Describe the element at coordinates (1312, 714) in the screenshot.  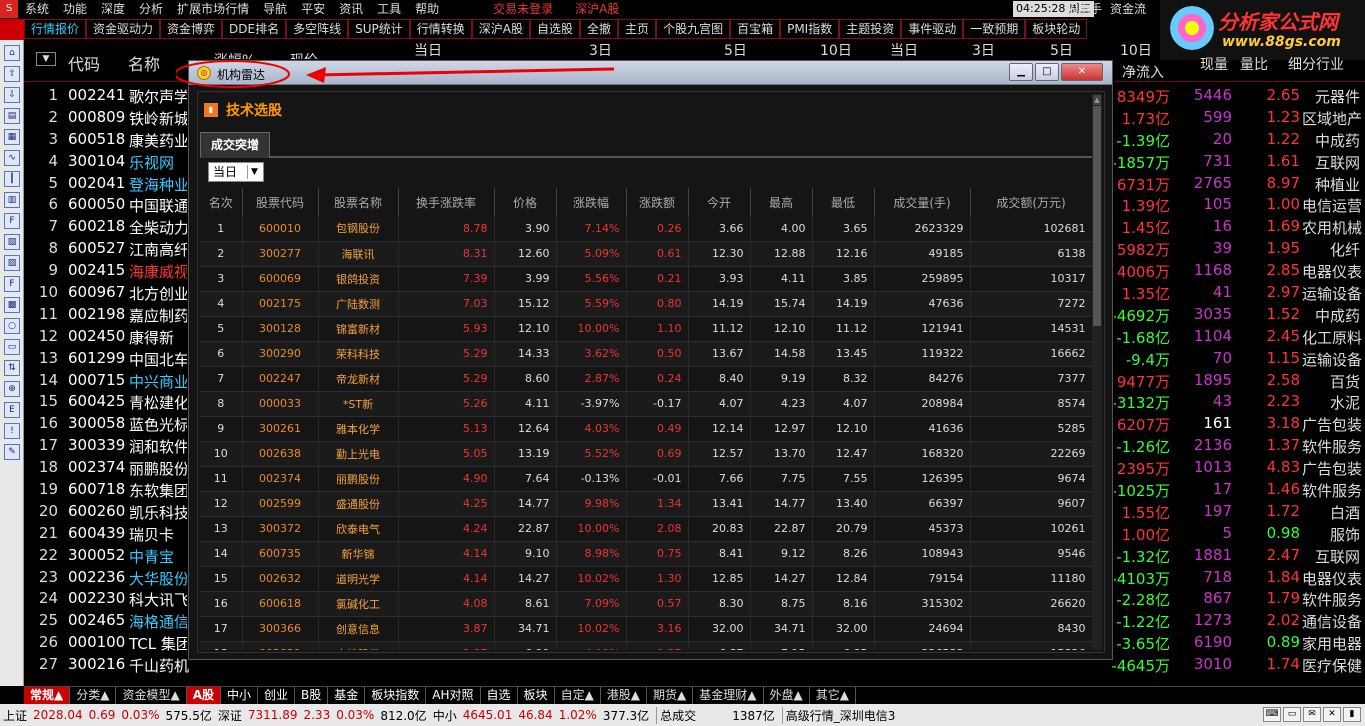
I see `mail-icon: ✉` at that location.